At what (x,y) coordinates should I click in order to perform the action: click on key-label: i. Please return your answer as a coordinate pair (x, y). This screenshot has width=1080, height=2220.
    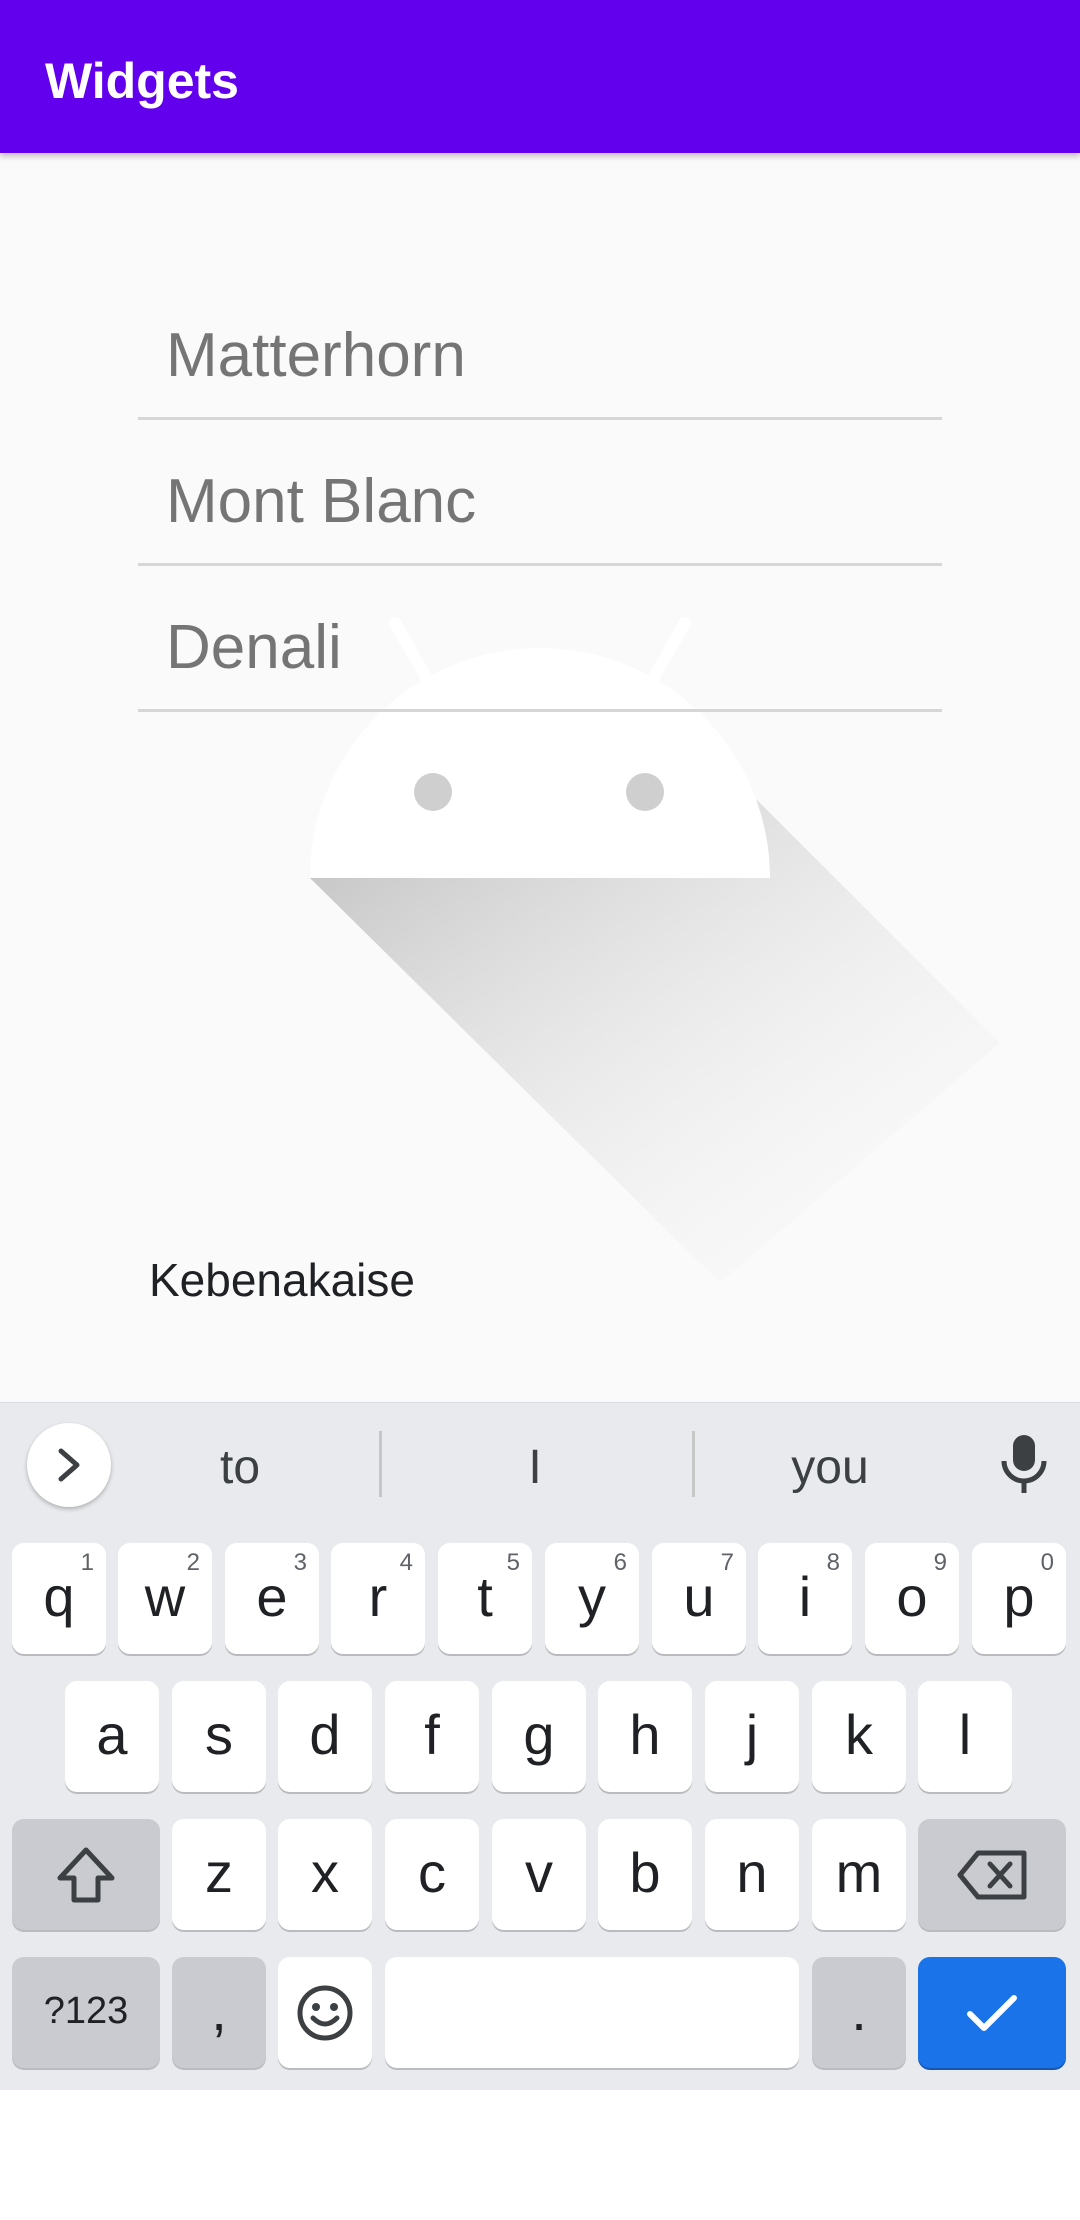
    Looking at the image, I should click on (805, 1596).